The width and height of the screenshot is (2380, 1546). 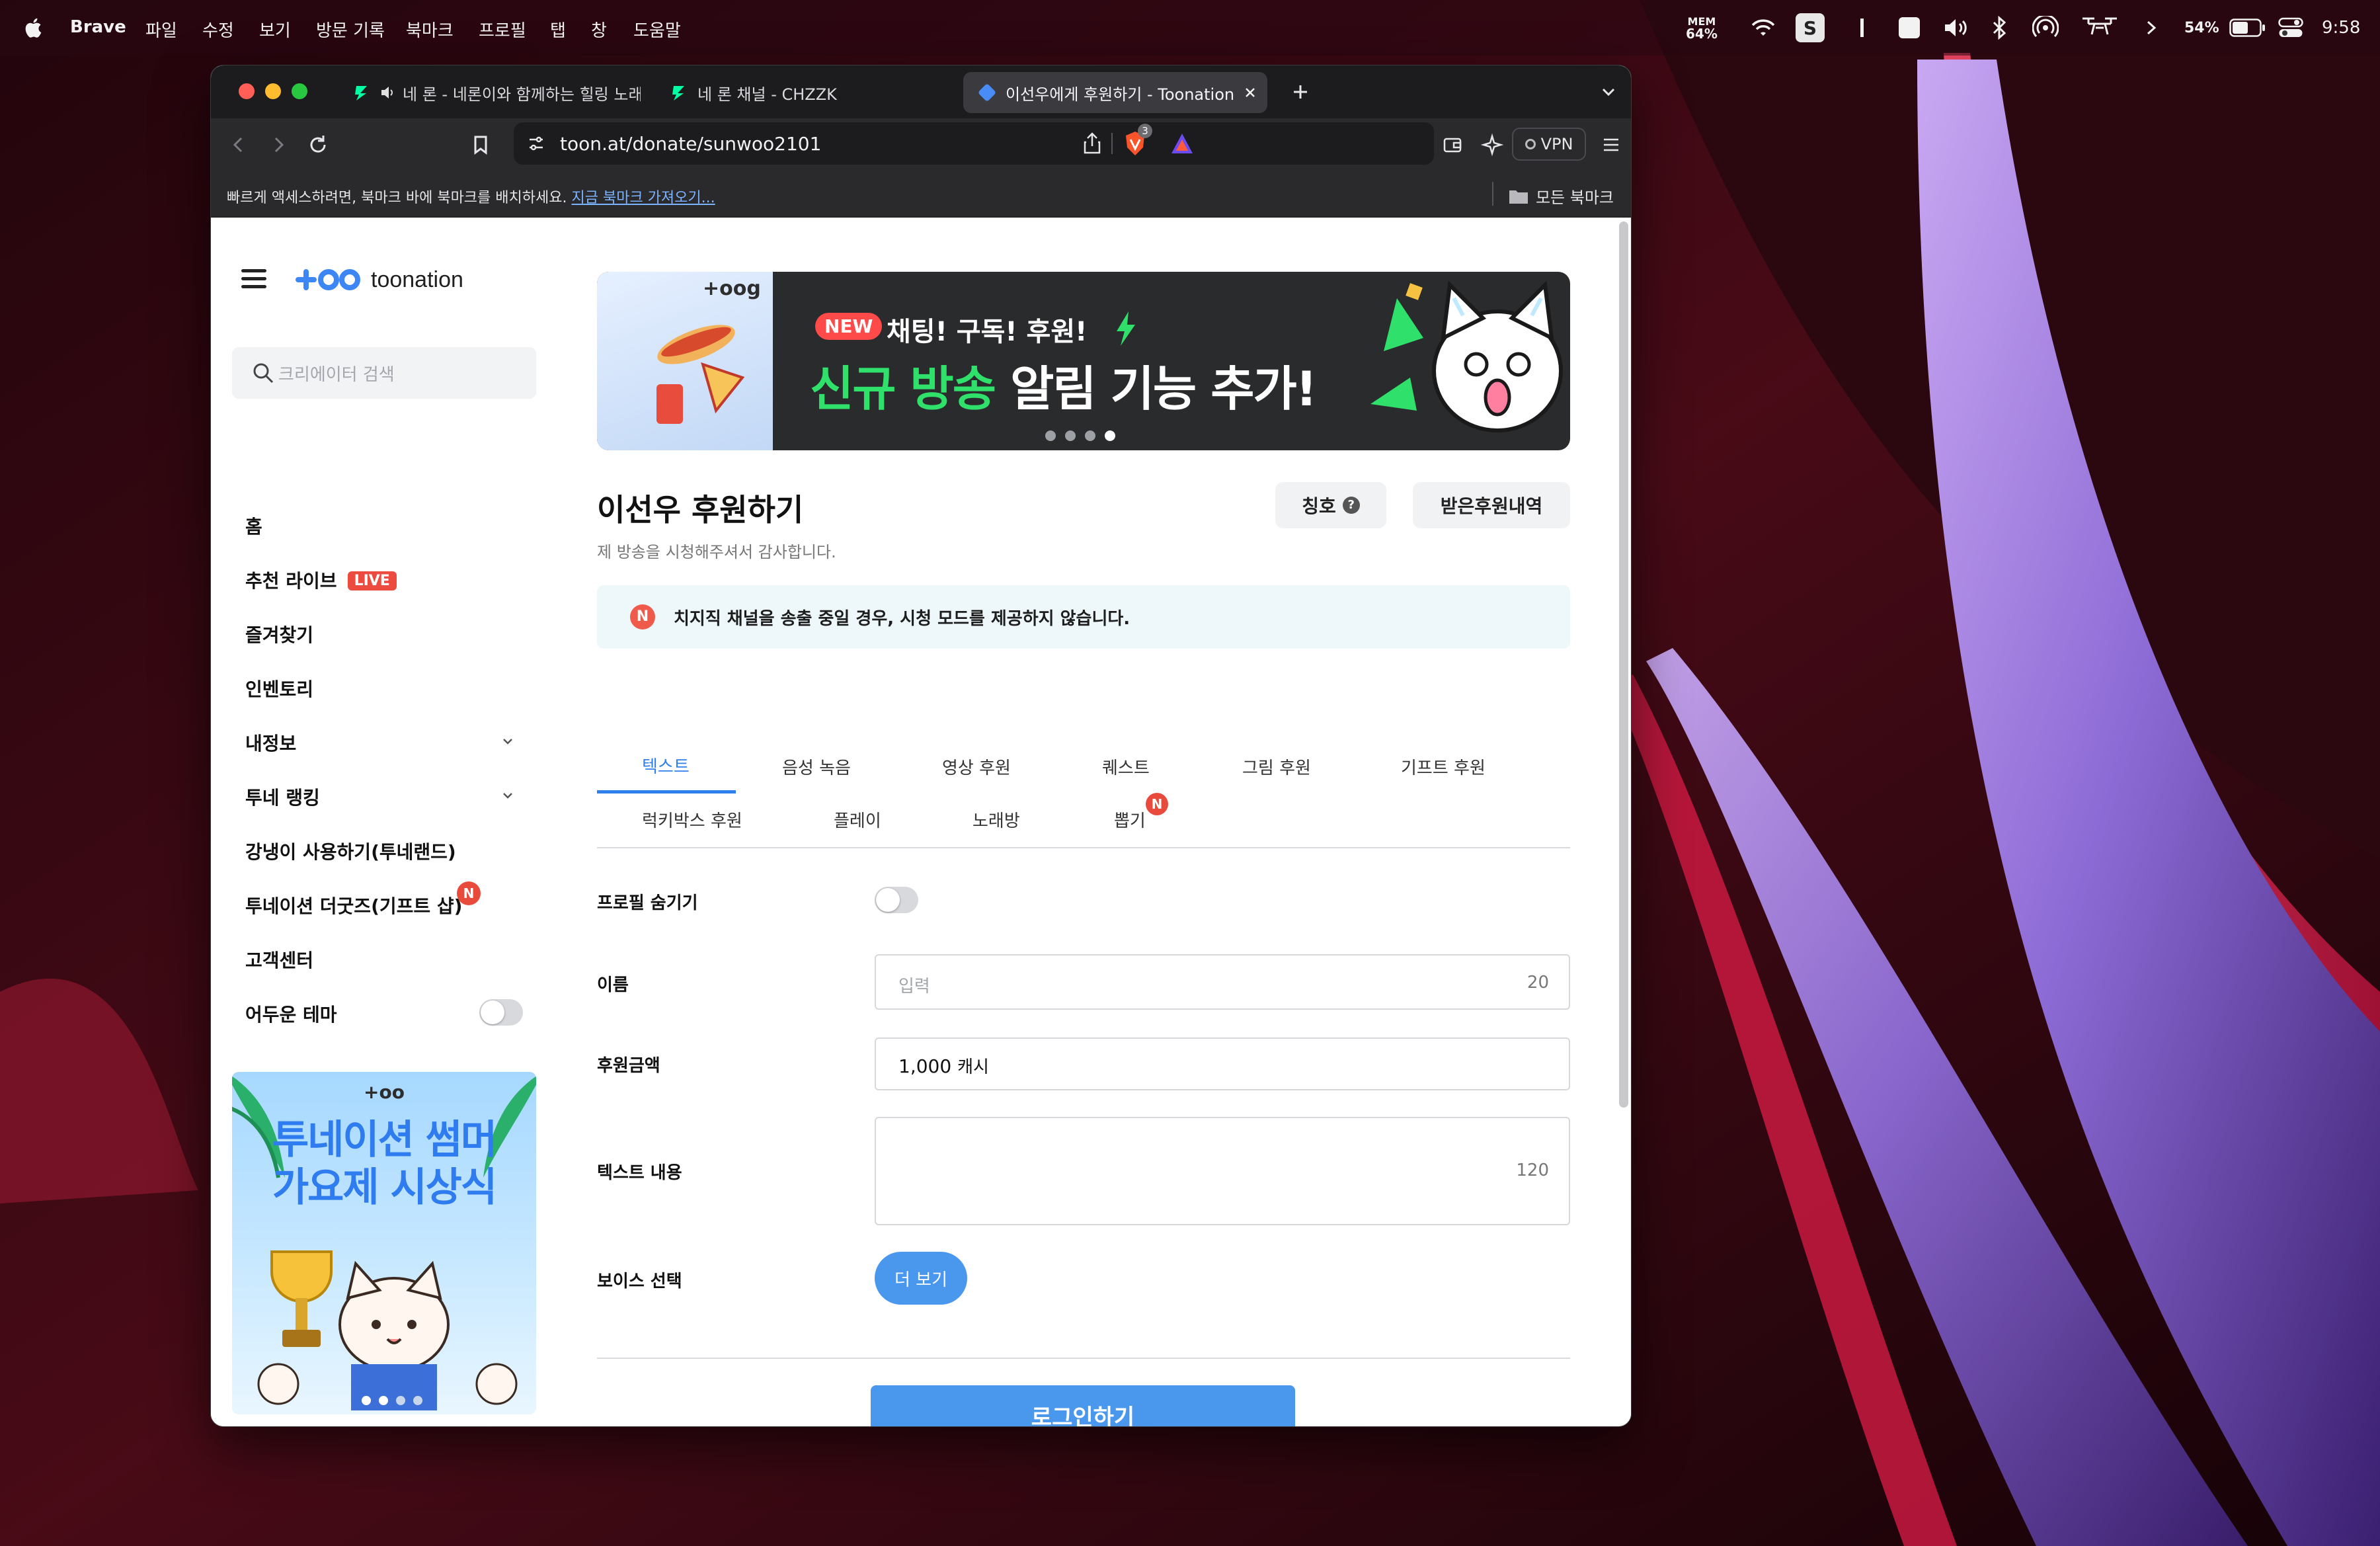 I want to click on new-feature-banner: +oog NEW 채팅! 구독! 후원! 신규 방송 알림 기능 추가!, so click(x=1083, y=361).